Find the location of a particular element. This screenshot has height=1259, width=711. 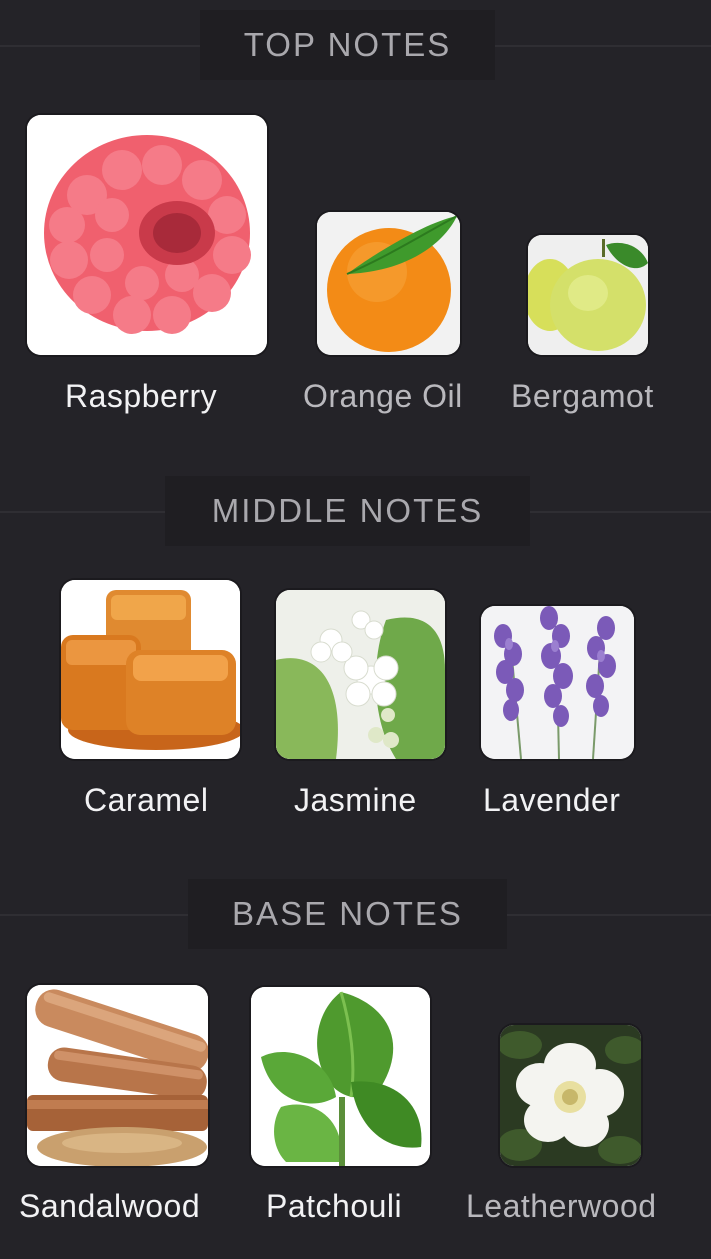

note-label-bergamot: Bergamot is located at coordinates (582, 396).